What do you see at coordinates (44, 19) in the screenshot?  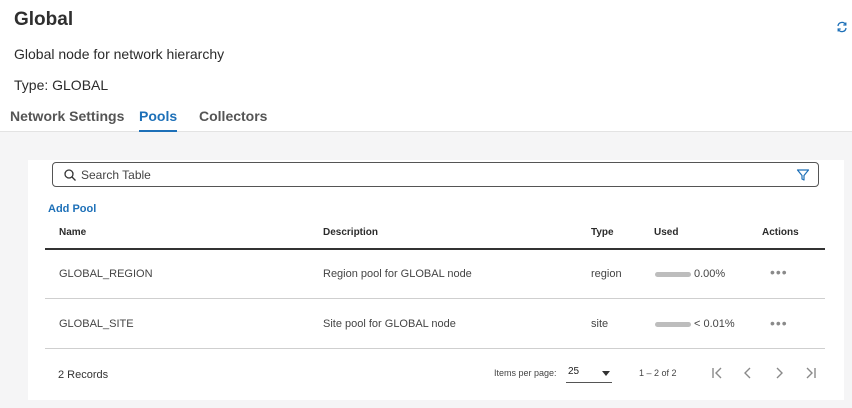 I see `page-title: Global` at bounding box center [44, 19].